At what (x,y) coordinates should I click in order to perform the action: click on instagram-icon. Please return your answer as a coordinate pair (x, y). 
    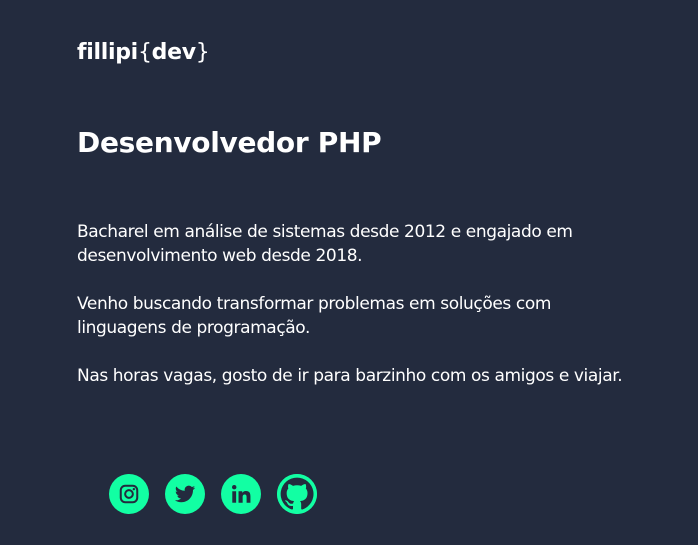
    Looking at the image, I should click on (129, 494).